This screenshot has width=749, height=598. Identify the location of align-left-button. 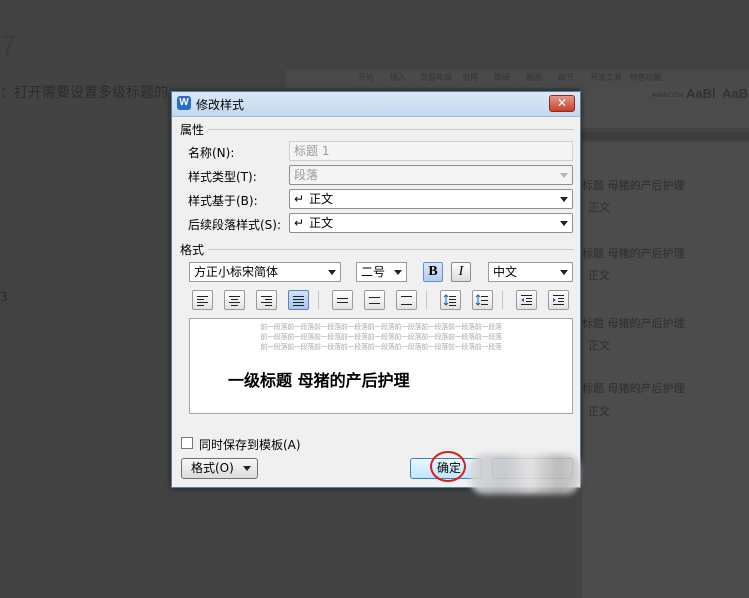
(202, 300).